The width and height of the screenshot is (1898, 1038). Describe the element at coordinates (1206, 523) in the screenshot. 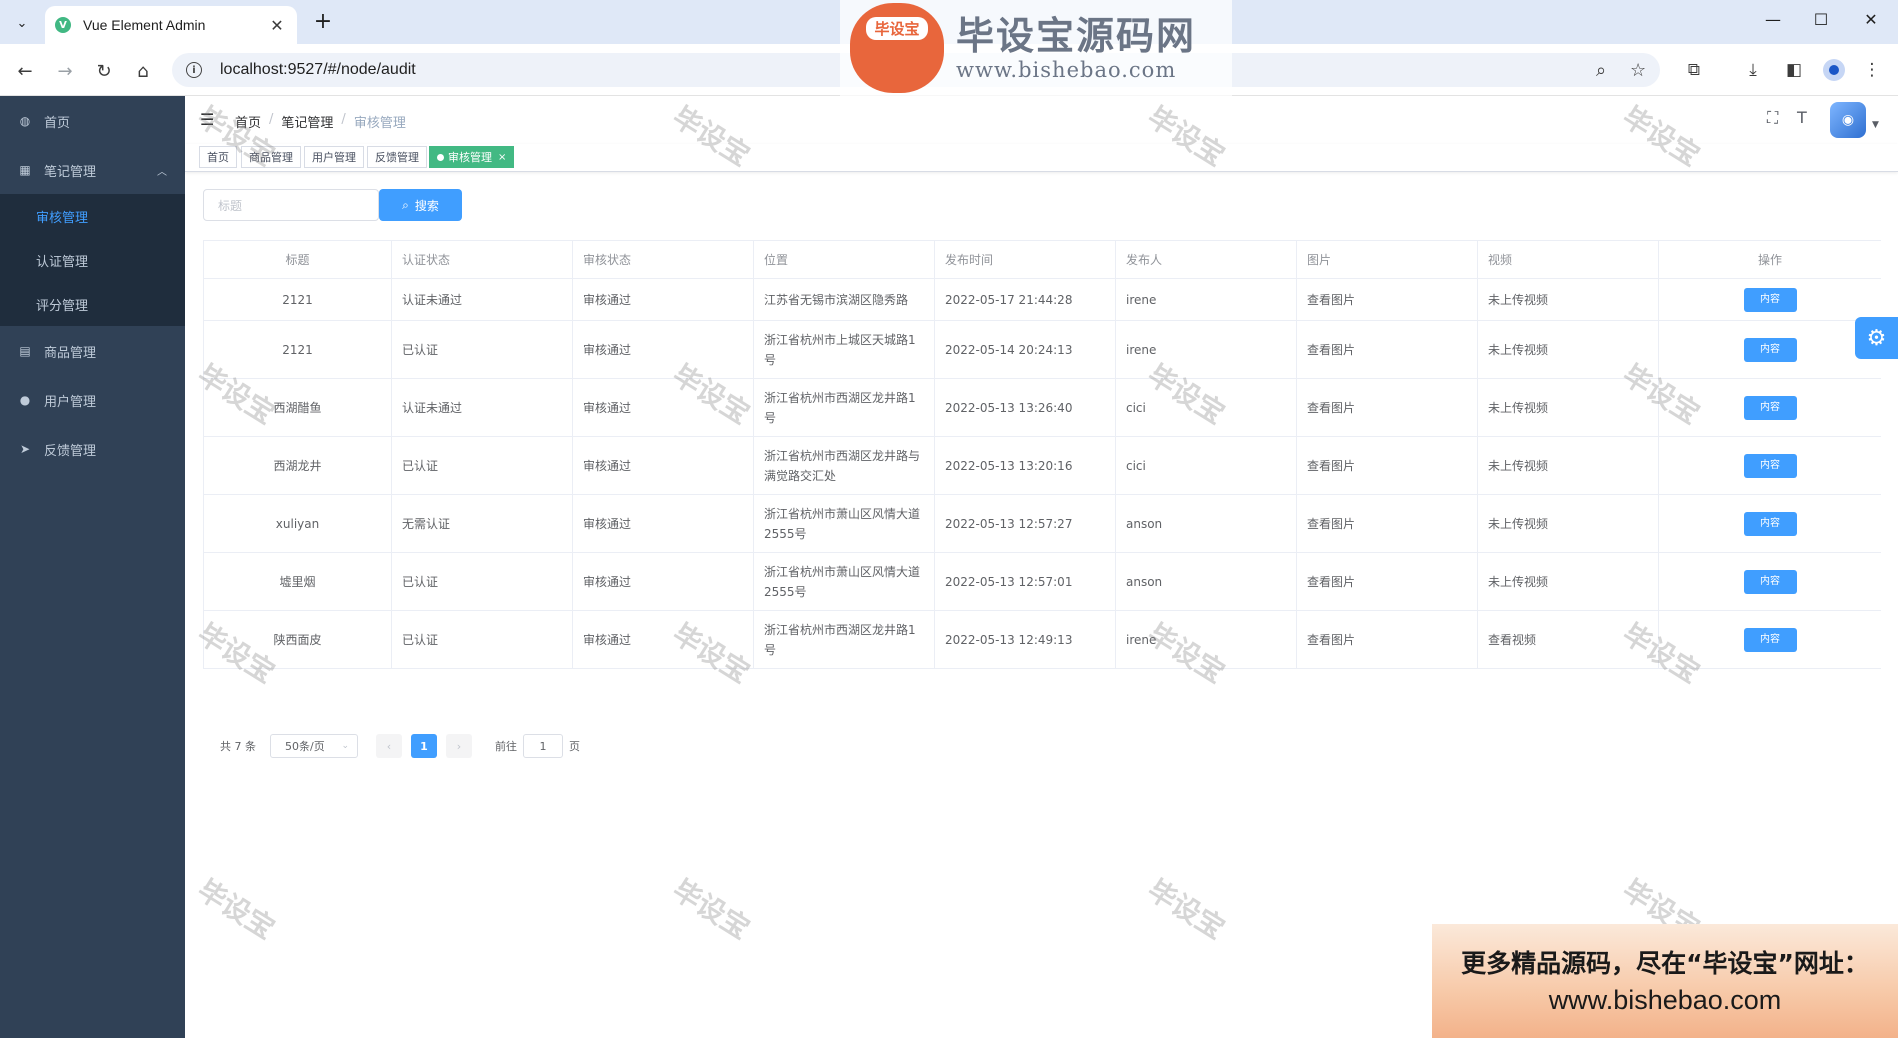

I see `cell-author: anson` at that location.